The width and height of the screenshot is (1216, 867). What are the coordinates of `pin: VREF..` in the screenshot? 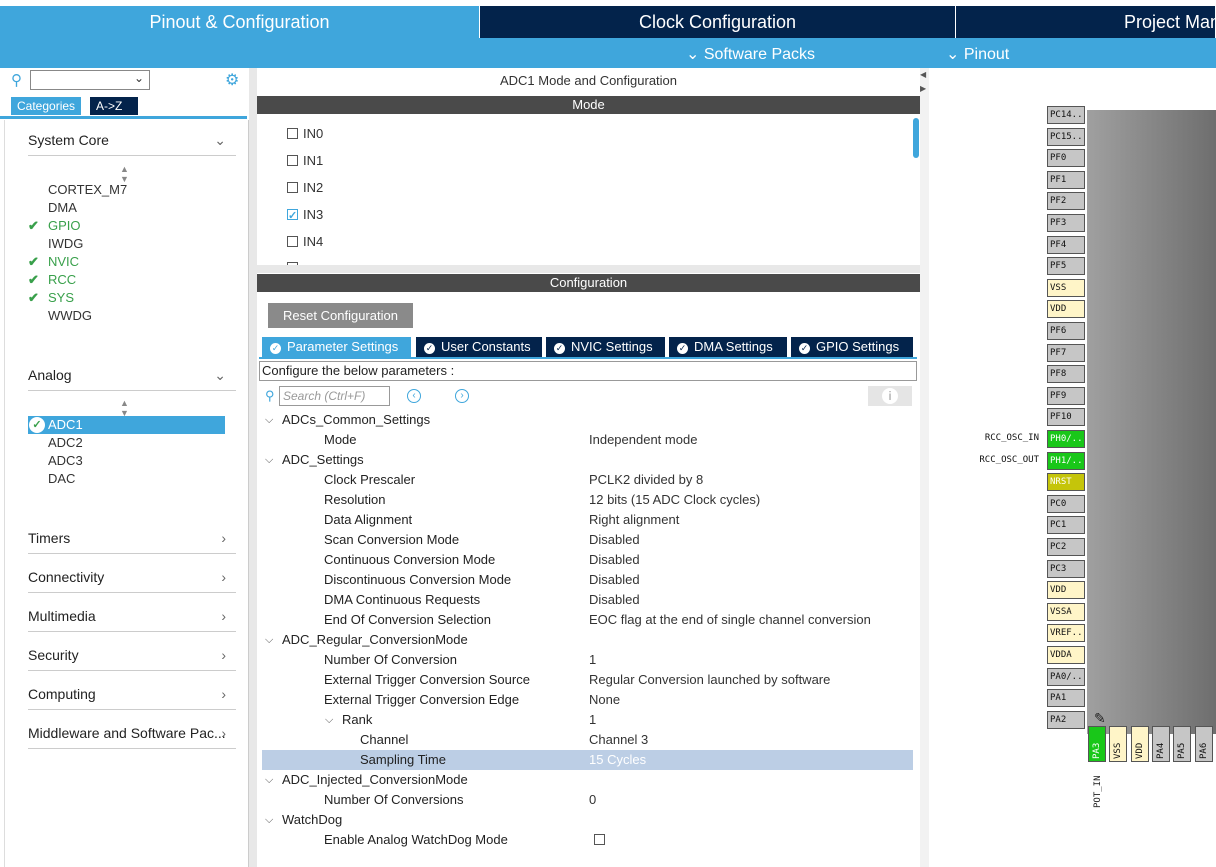 It's located at (1066, 633).